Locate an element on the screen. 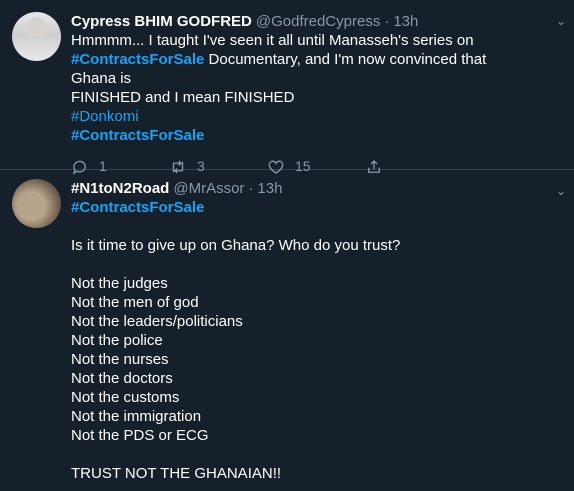 The image size is (574, 491). tweet-line: FINISHED and I mean FINISHED is located at coordinates (183, 97).